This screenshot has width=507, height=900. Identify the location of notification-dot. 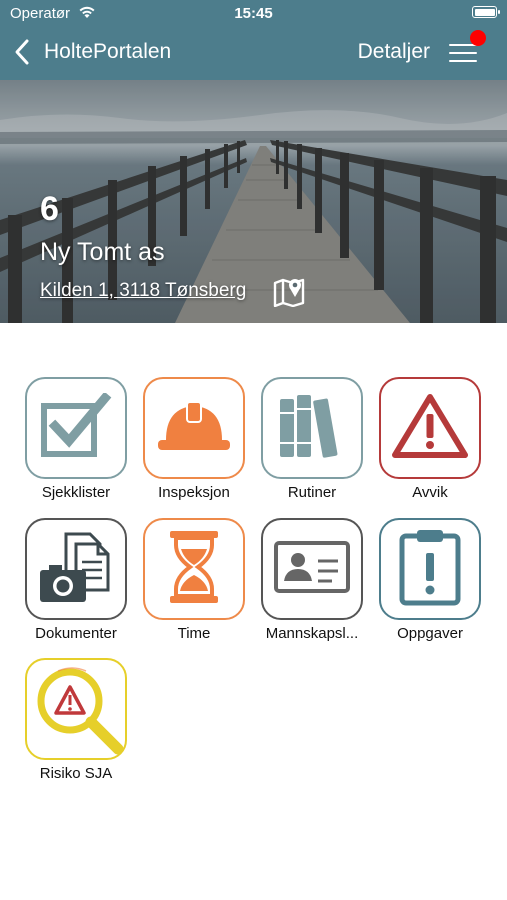
(478, 38).